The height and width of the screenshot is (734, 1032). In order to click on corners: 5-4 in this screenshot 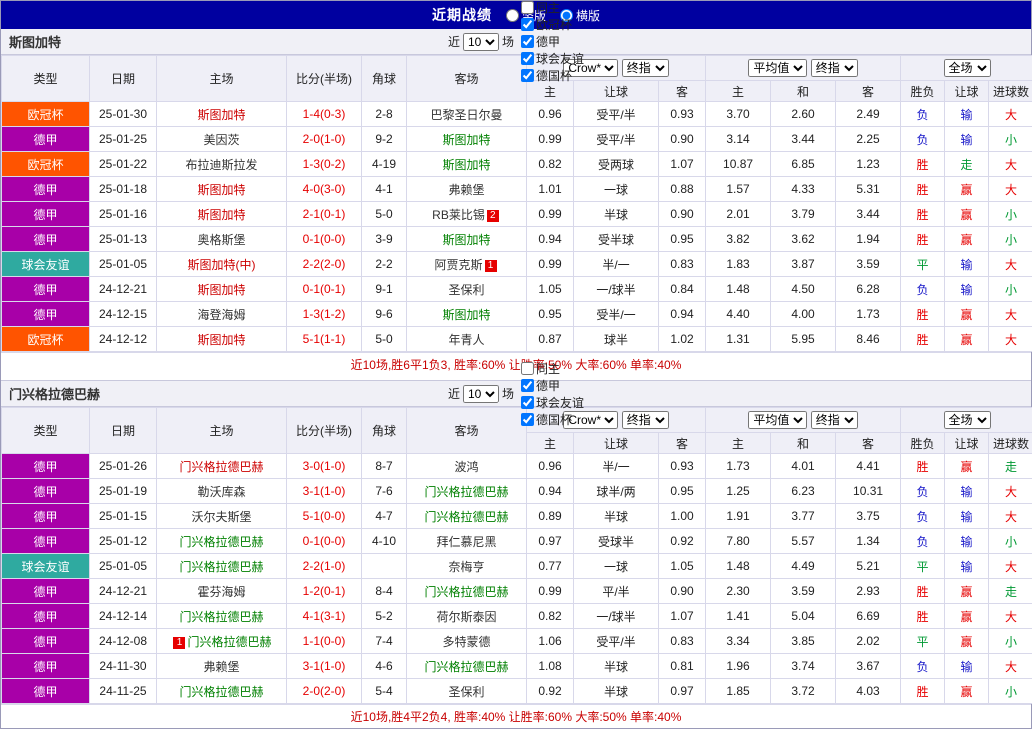, I will do `click(384, 691)`.